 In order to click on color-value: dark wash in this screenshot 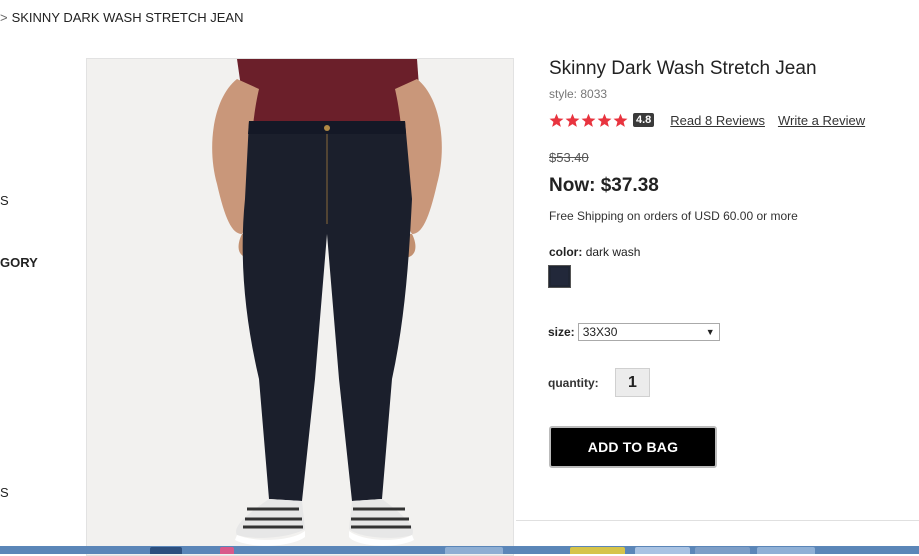, I will do `click(613, 252)`.